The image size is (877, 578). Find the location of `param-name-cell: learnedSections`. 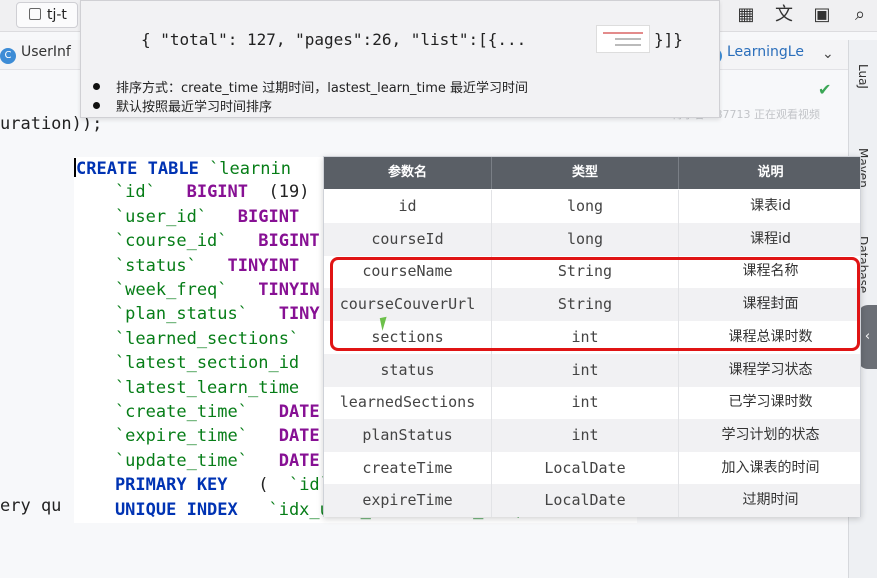

param-name-cell: learnedSections is located at coordinates (408, 403).